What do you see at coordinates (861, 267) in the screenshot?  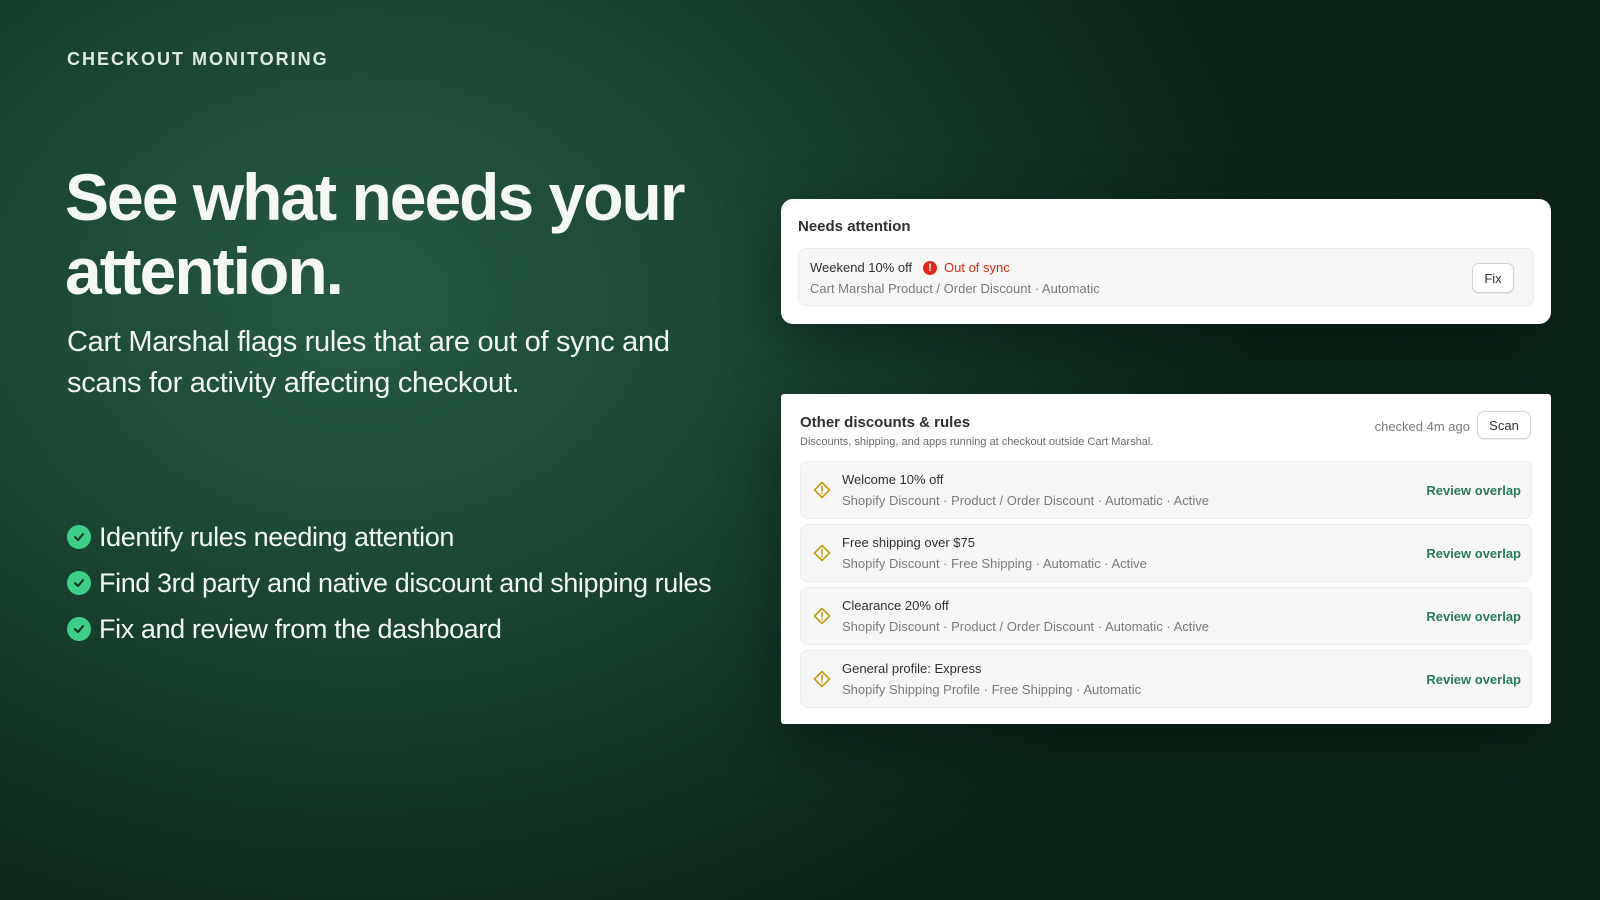 I see `rule-name: Weekend 10% off` at bounding box center [861, 267].